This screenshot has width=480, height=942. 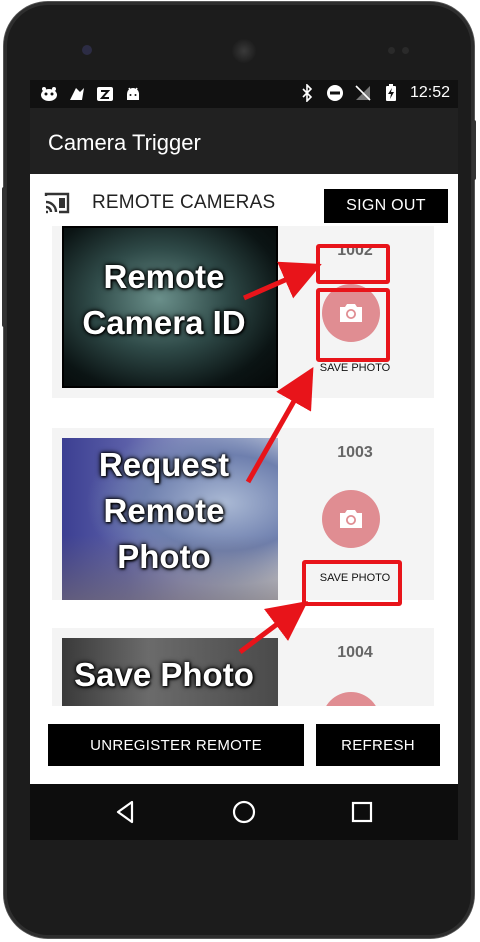 What do you see at coordinates (244, 94) in the screenshot?
I see `status-bar: 12:52` at bounding box center [244, 94].